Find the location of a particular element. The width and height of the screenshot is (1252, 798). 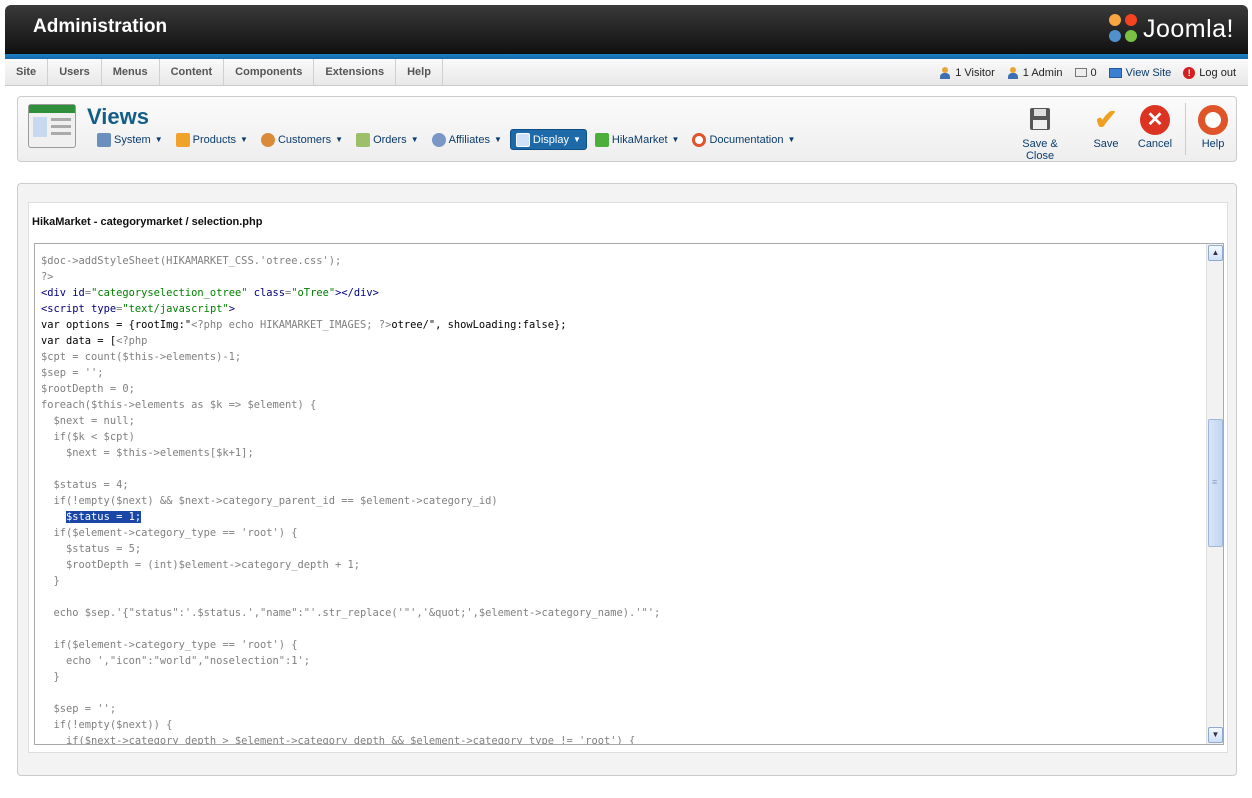

scroll-up-icon: ▲ is located at coordinates (1215, 253).